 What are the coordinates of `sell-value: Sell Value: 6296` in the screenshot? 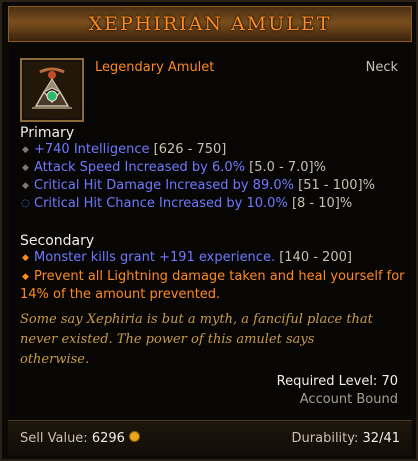 It's located at (80, 438).